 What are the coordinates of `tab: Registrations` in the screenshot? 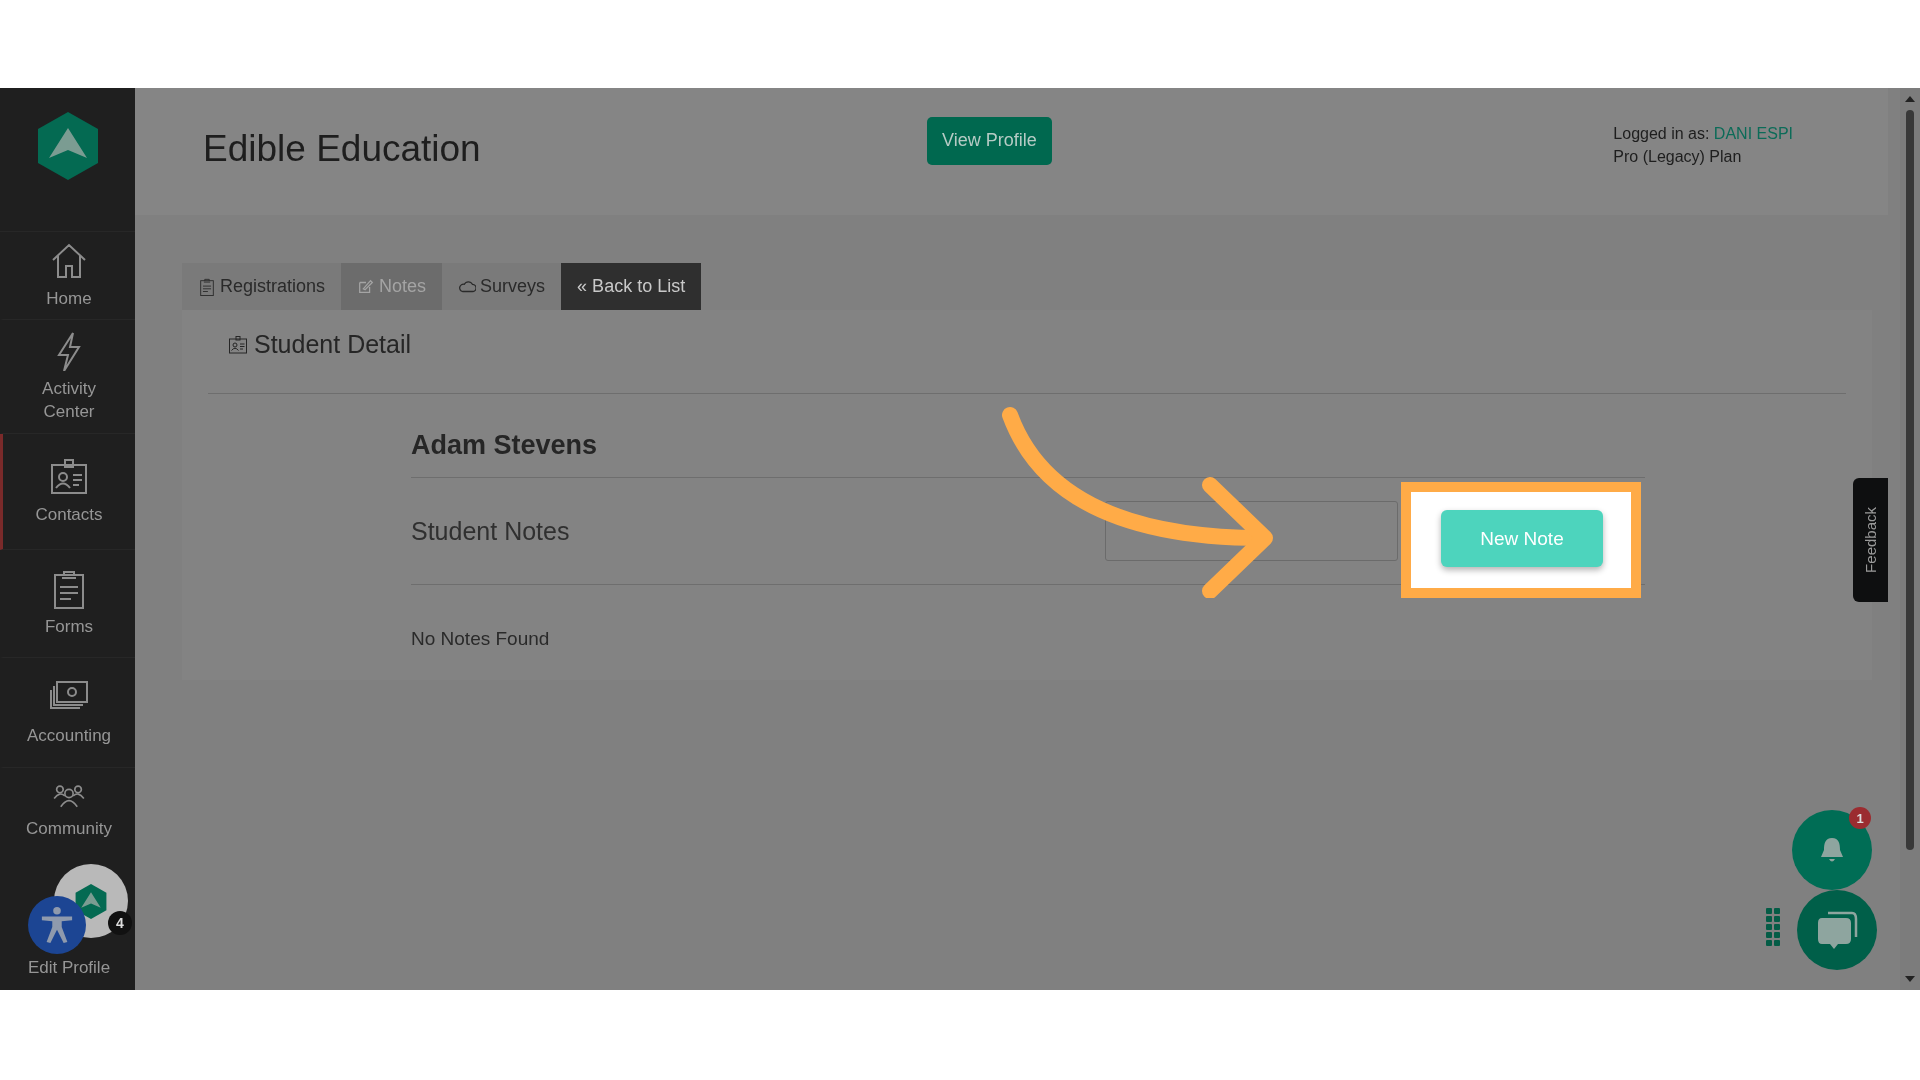 It's located at (262, 286).